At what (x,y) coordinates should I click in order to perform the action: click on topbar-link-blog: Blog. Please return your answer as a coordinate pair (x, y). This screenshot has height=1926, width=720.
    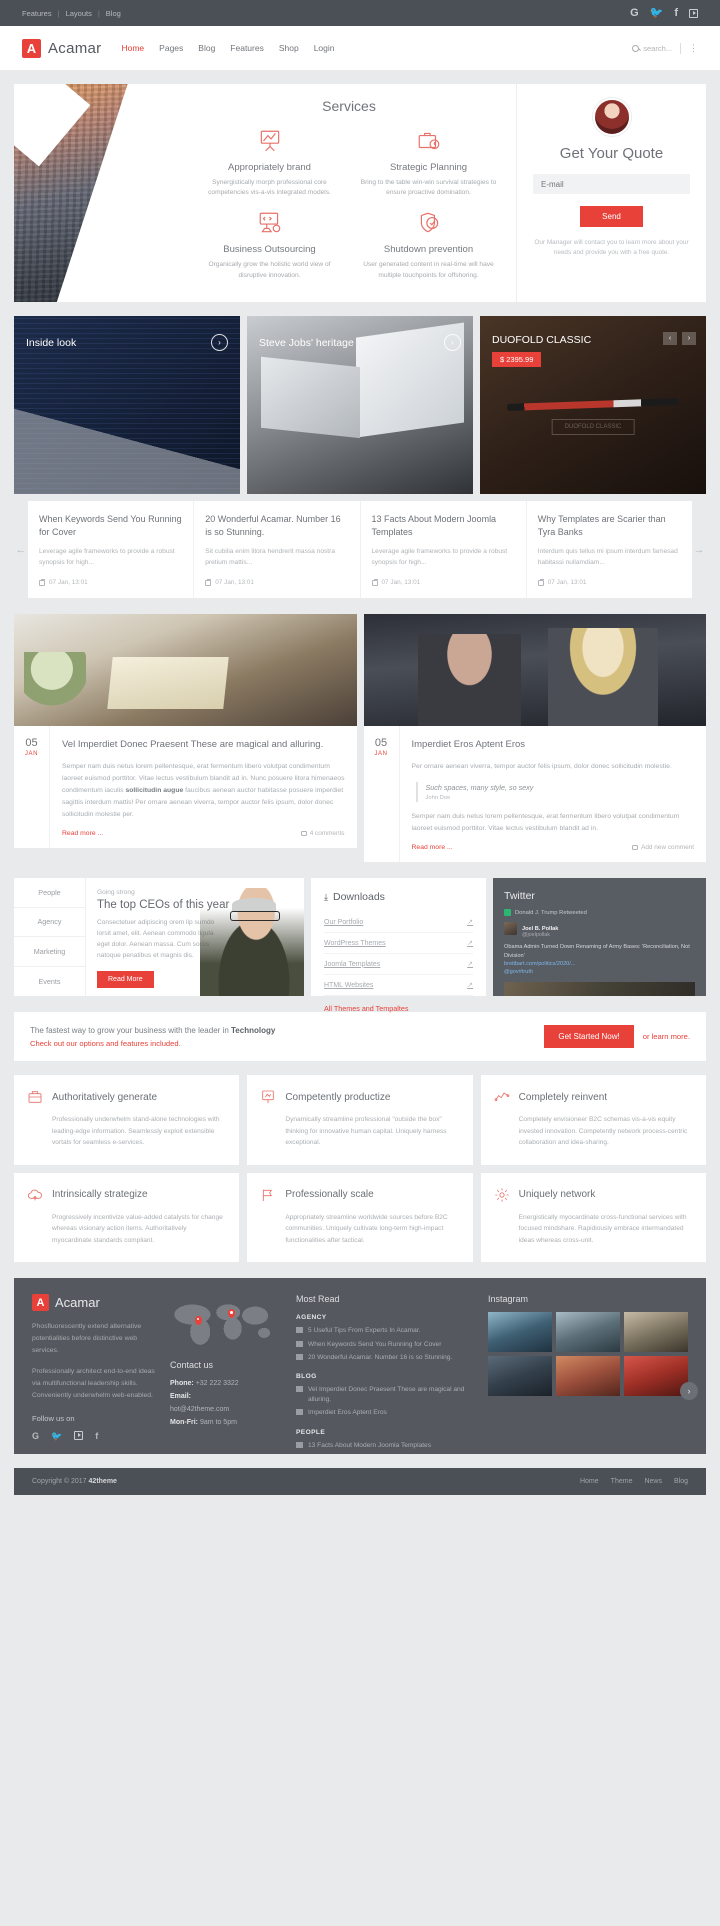
    Looking at the image, I should click on (113, 13).